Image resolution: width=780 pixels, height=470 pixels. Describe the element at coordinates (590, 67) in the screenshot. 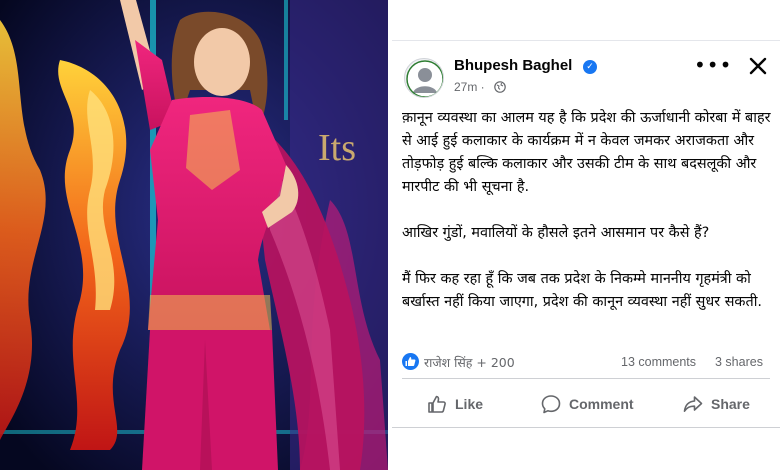

I see `verified-icon: ✓` at that location.